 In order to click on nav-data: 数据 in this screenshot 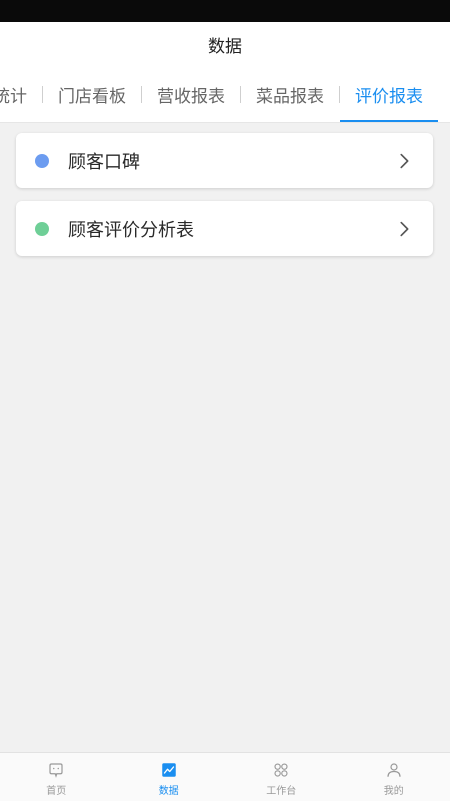, I will do `click(169, 777)`.